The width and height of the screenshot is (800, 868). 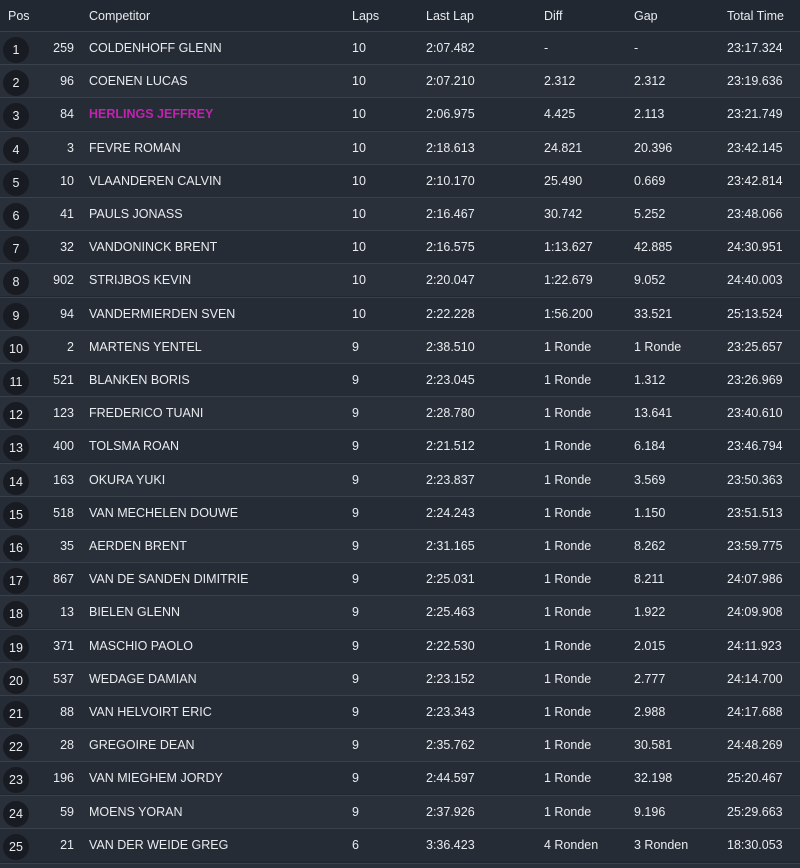 What do you see at coordinates (119, 15) in the screenshot?
I see `header-competitor: Competitor` at bounding box center [119, 15].